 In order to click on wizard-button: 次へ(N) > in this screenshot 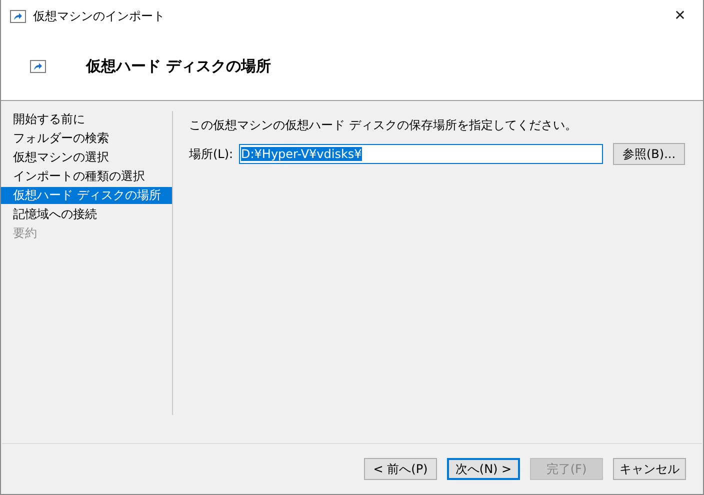, I will do `click(483, 469)`.